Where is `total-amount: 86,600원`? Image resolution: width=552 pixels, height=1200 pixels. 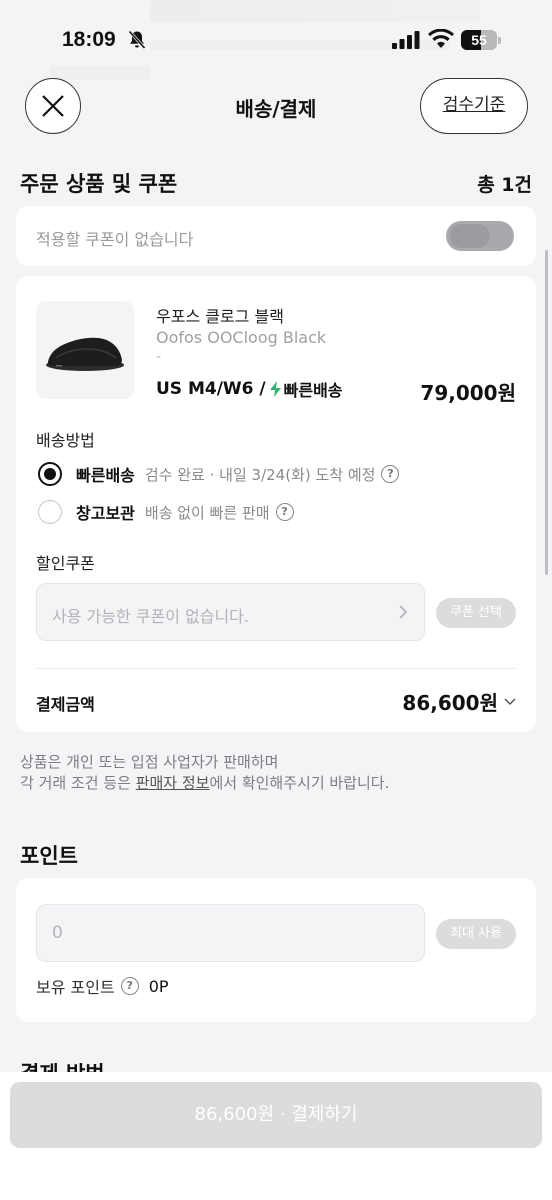
total-amount: 86,600원 is located at coordinates (459, 701).